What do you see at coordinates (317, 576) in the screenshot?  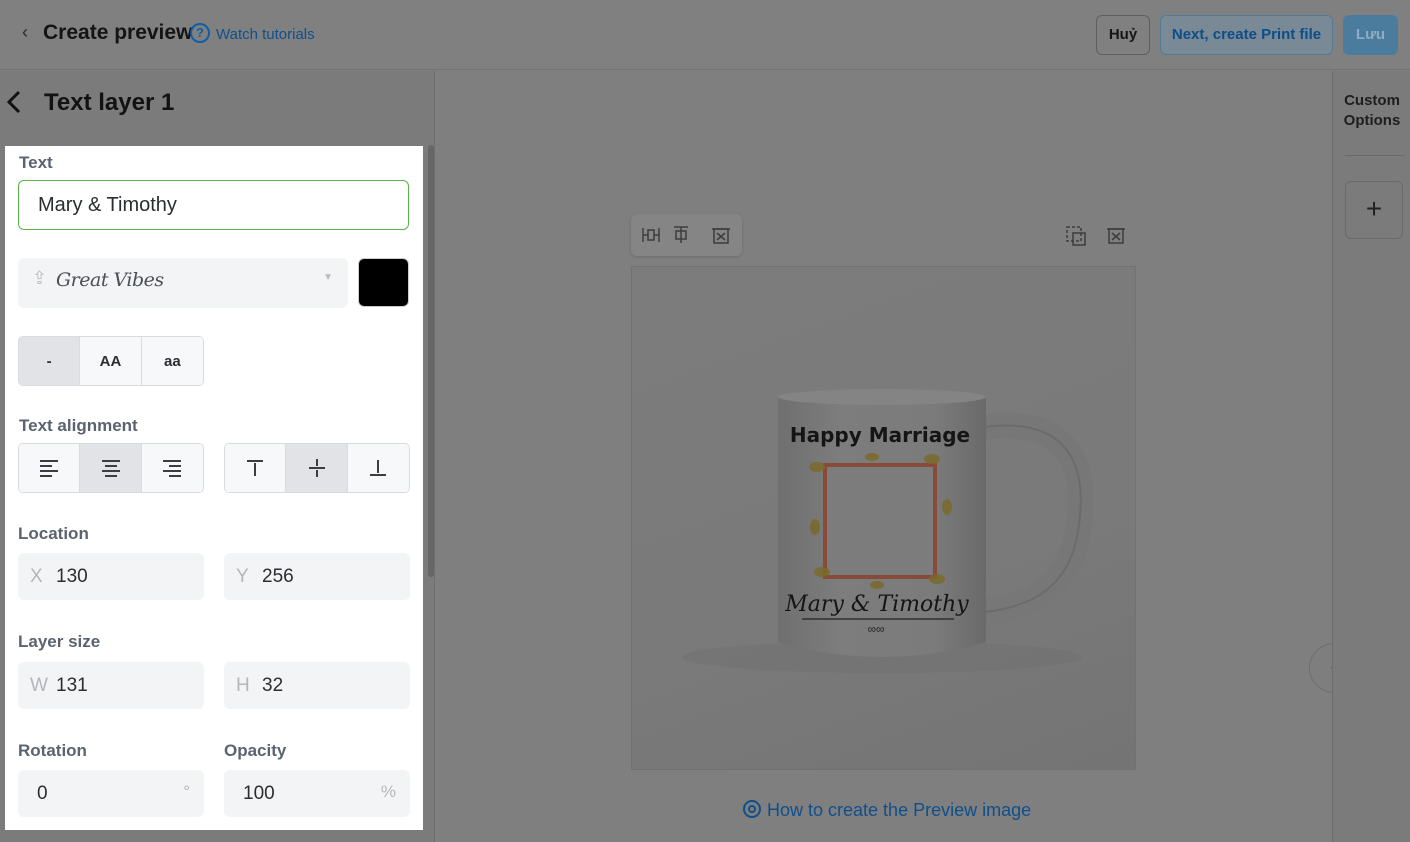 I see `y-input: Y 256` at bounding box center [317, 576].